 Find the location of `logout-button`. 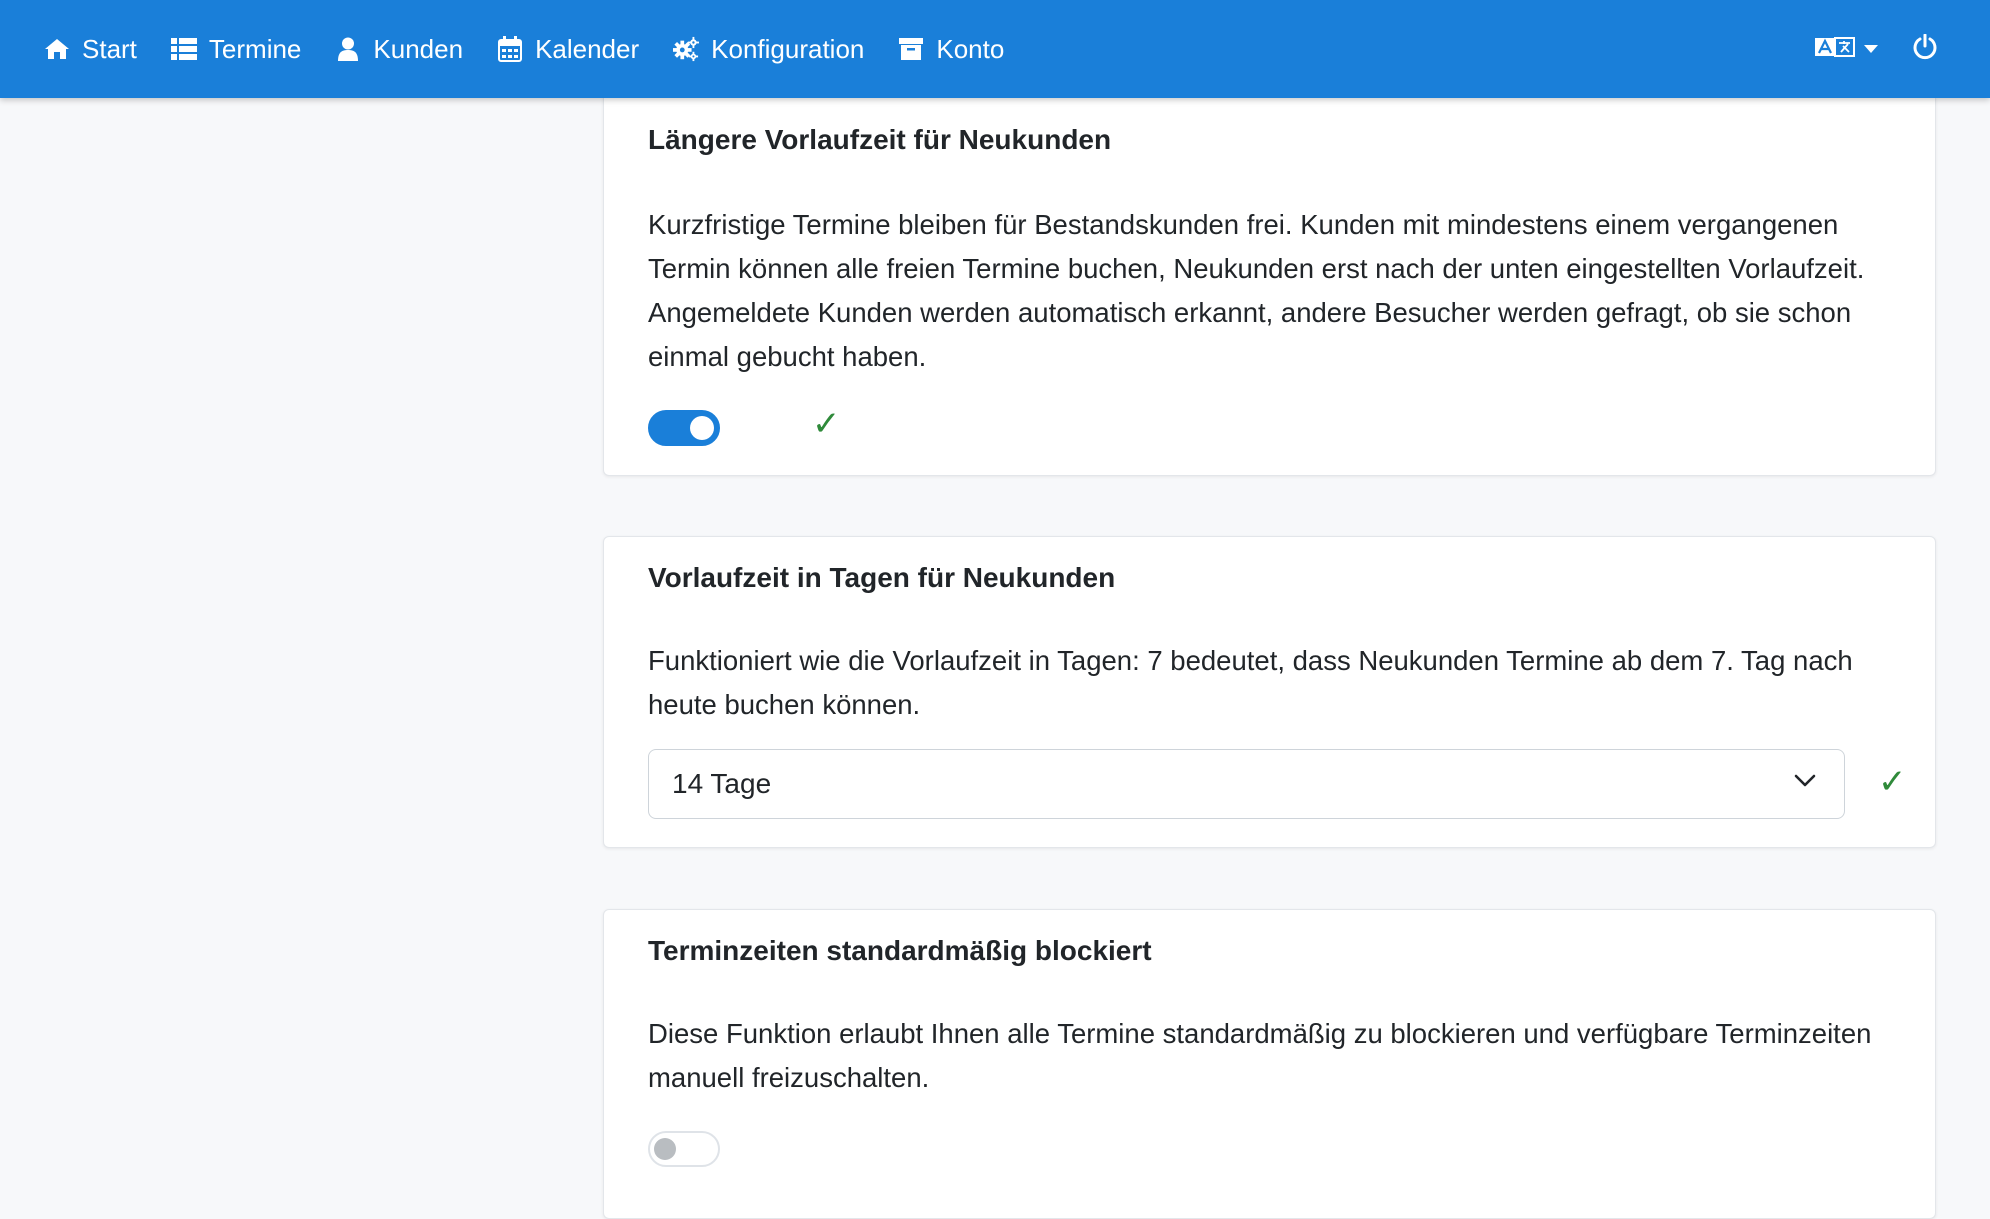

logout-button is located at coordinates (1925, 49).